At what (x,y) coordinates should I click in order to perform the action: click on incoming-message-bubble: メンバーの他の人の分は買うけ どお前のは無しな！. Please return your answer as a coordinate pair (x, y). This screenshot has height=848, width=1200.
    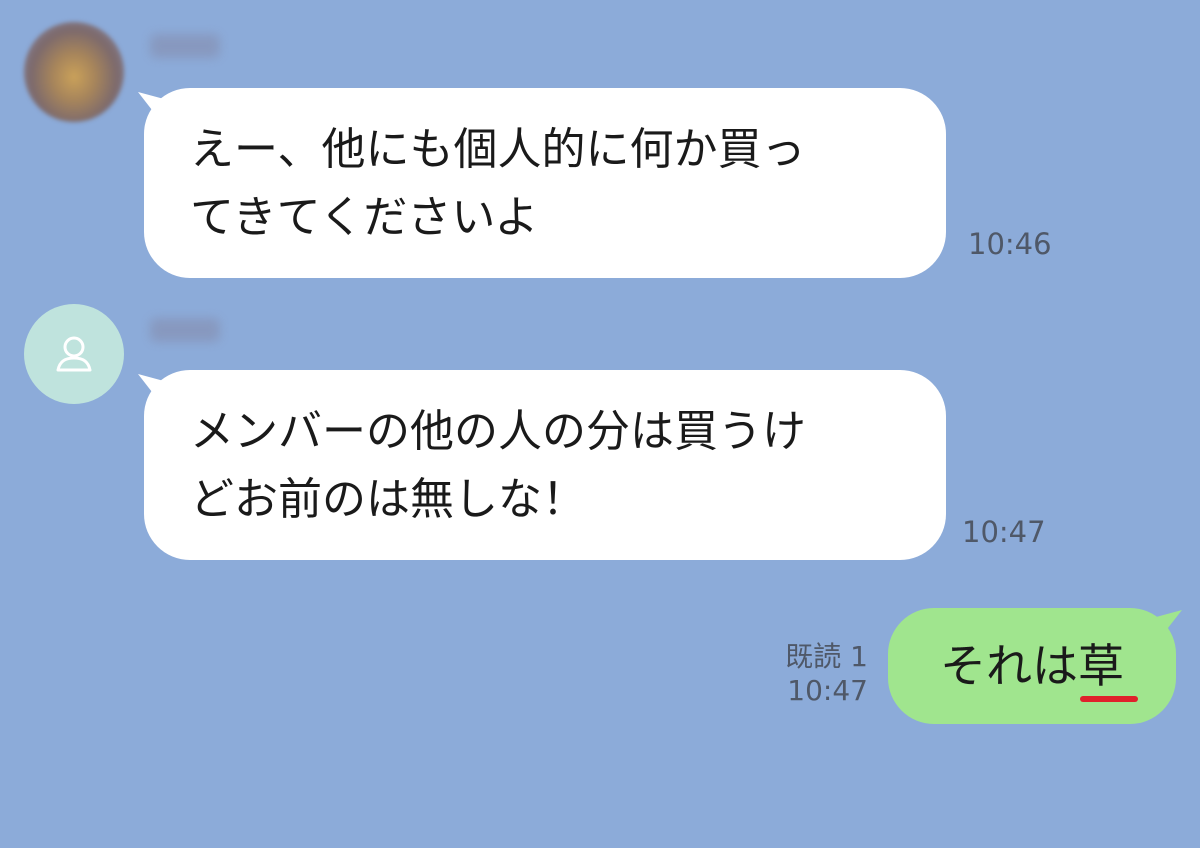
    Looking at the image, I should click on (545, 465).